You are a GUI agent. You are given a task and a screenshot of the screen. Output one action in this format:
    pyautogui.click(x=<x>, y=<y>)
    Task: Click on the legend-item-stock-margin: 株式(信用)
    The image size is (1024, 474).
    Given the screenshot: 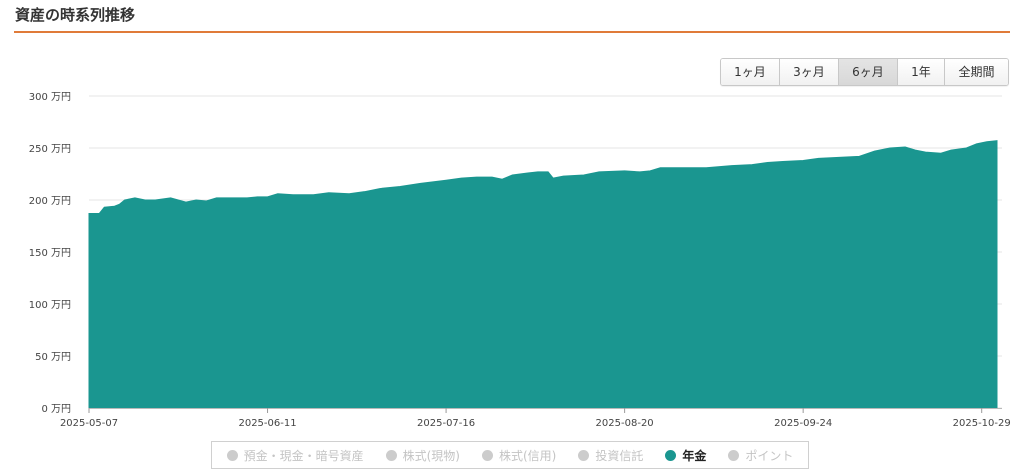 What is the action you would take?
    pyautogui.click(x=519, y=455)
    